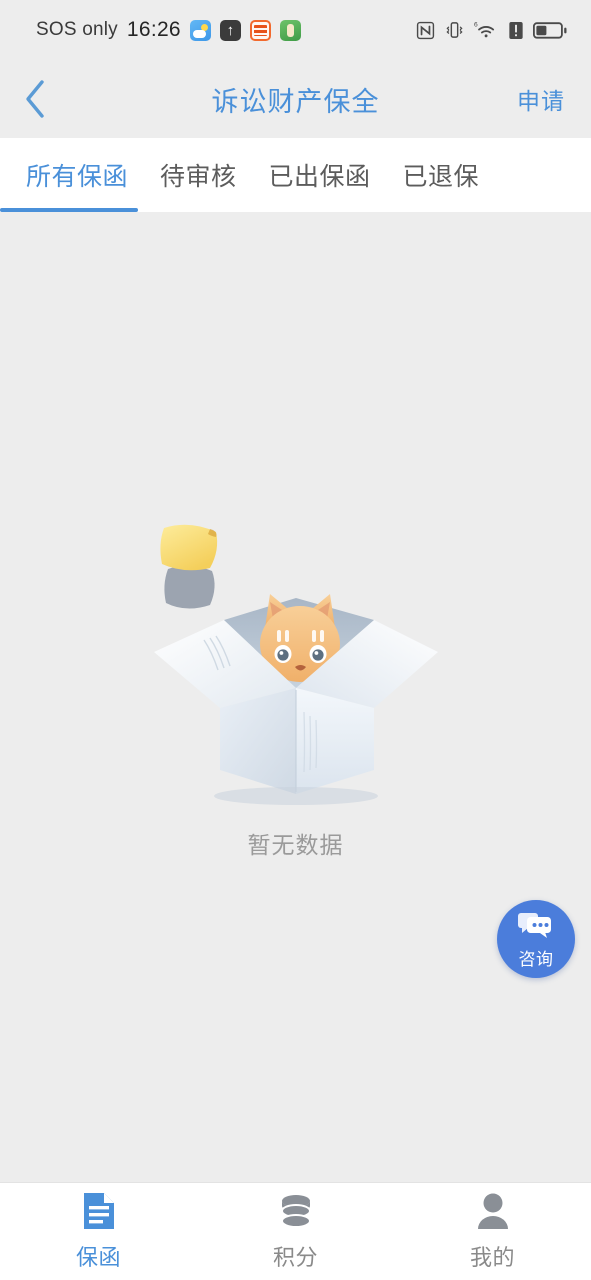  What do you see at coordinates (493, 1213) in the screenshot?
I see `person-icon` at bounding box center [493, 1213].